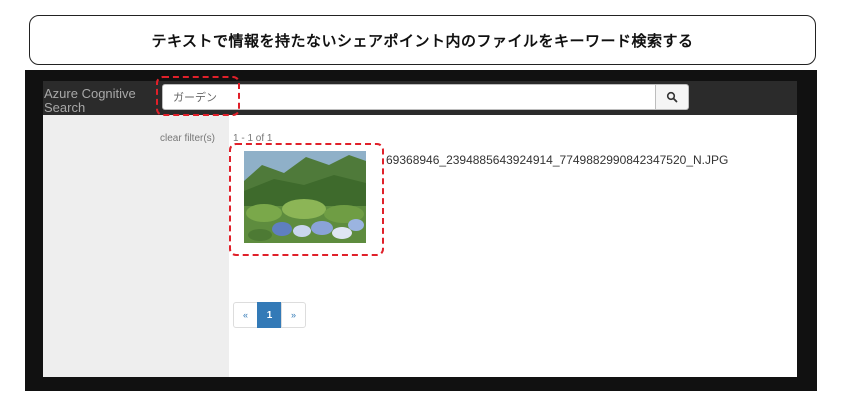 This screenshot has width=849, height=405. I want to click on pagination: « 1 », so click(269, 315).